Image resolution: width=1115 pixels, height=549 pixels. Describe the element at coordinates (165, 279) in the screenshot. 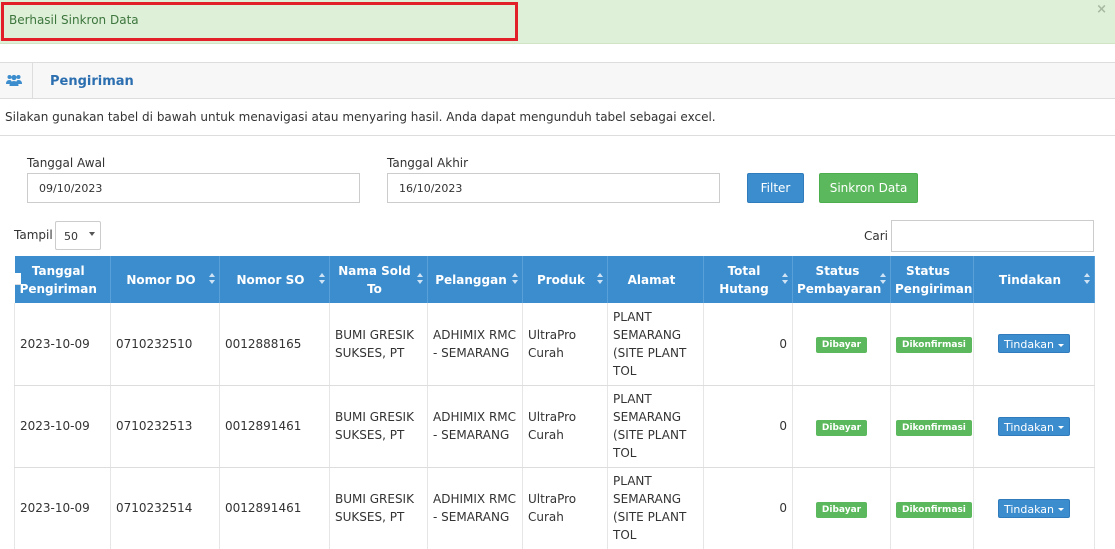

I see `header-nomor-do: Nomor DO` at that location.